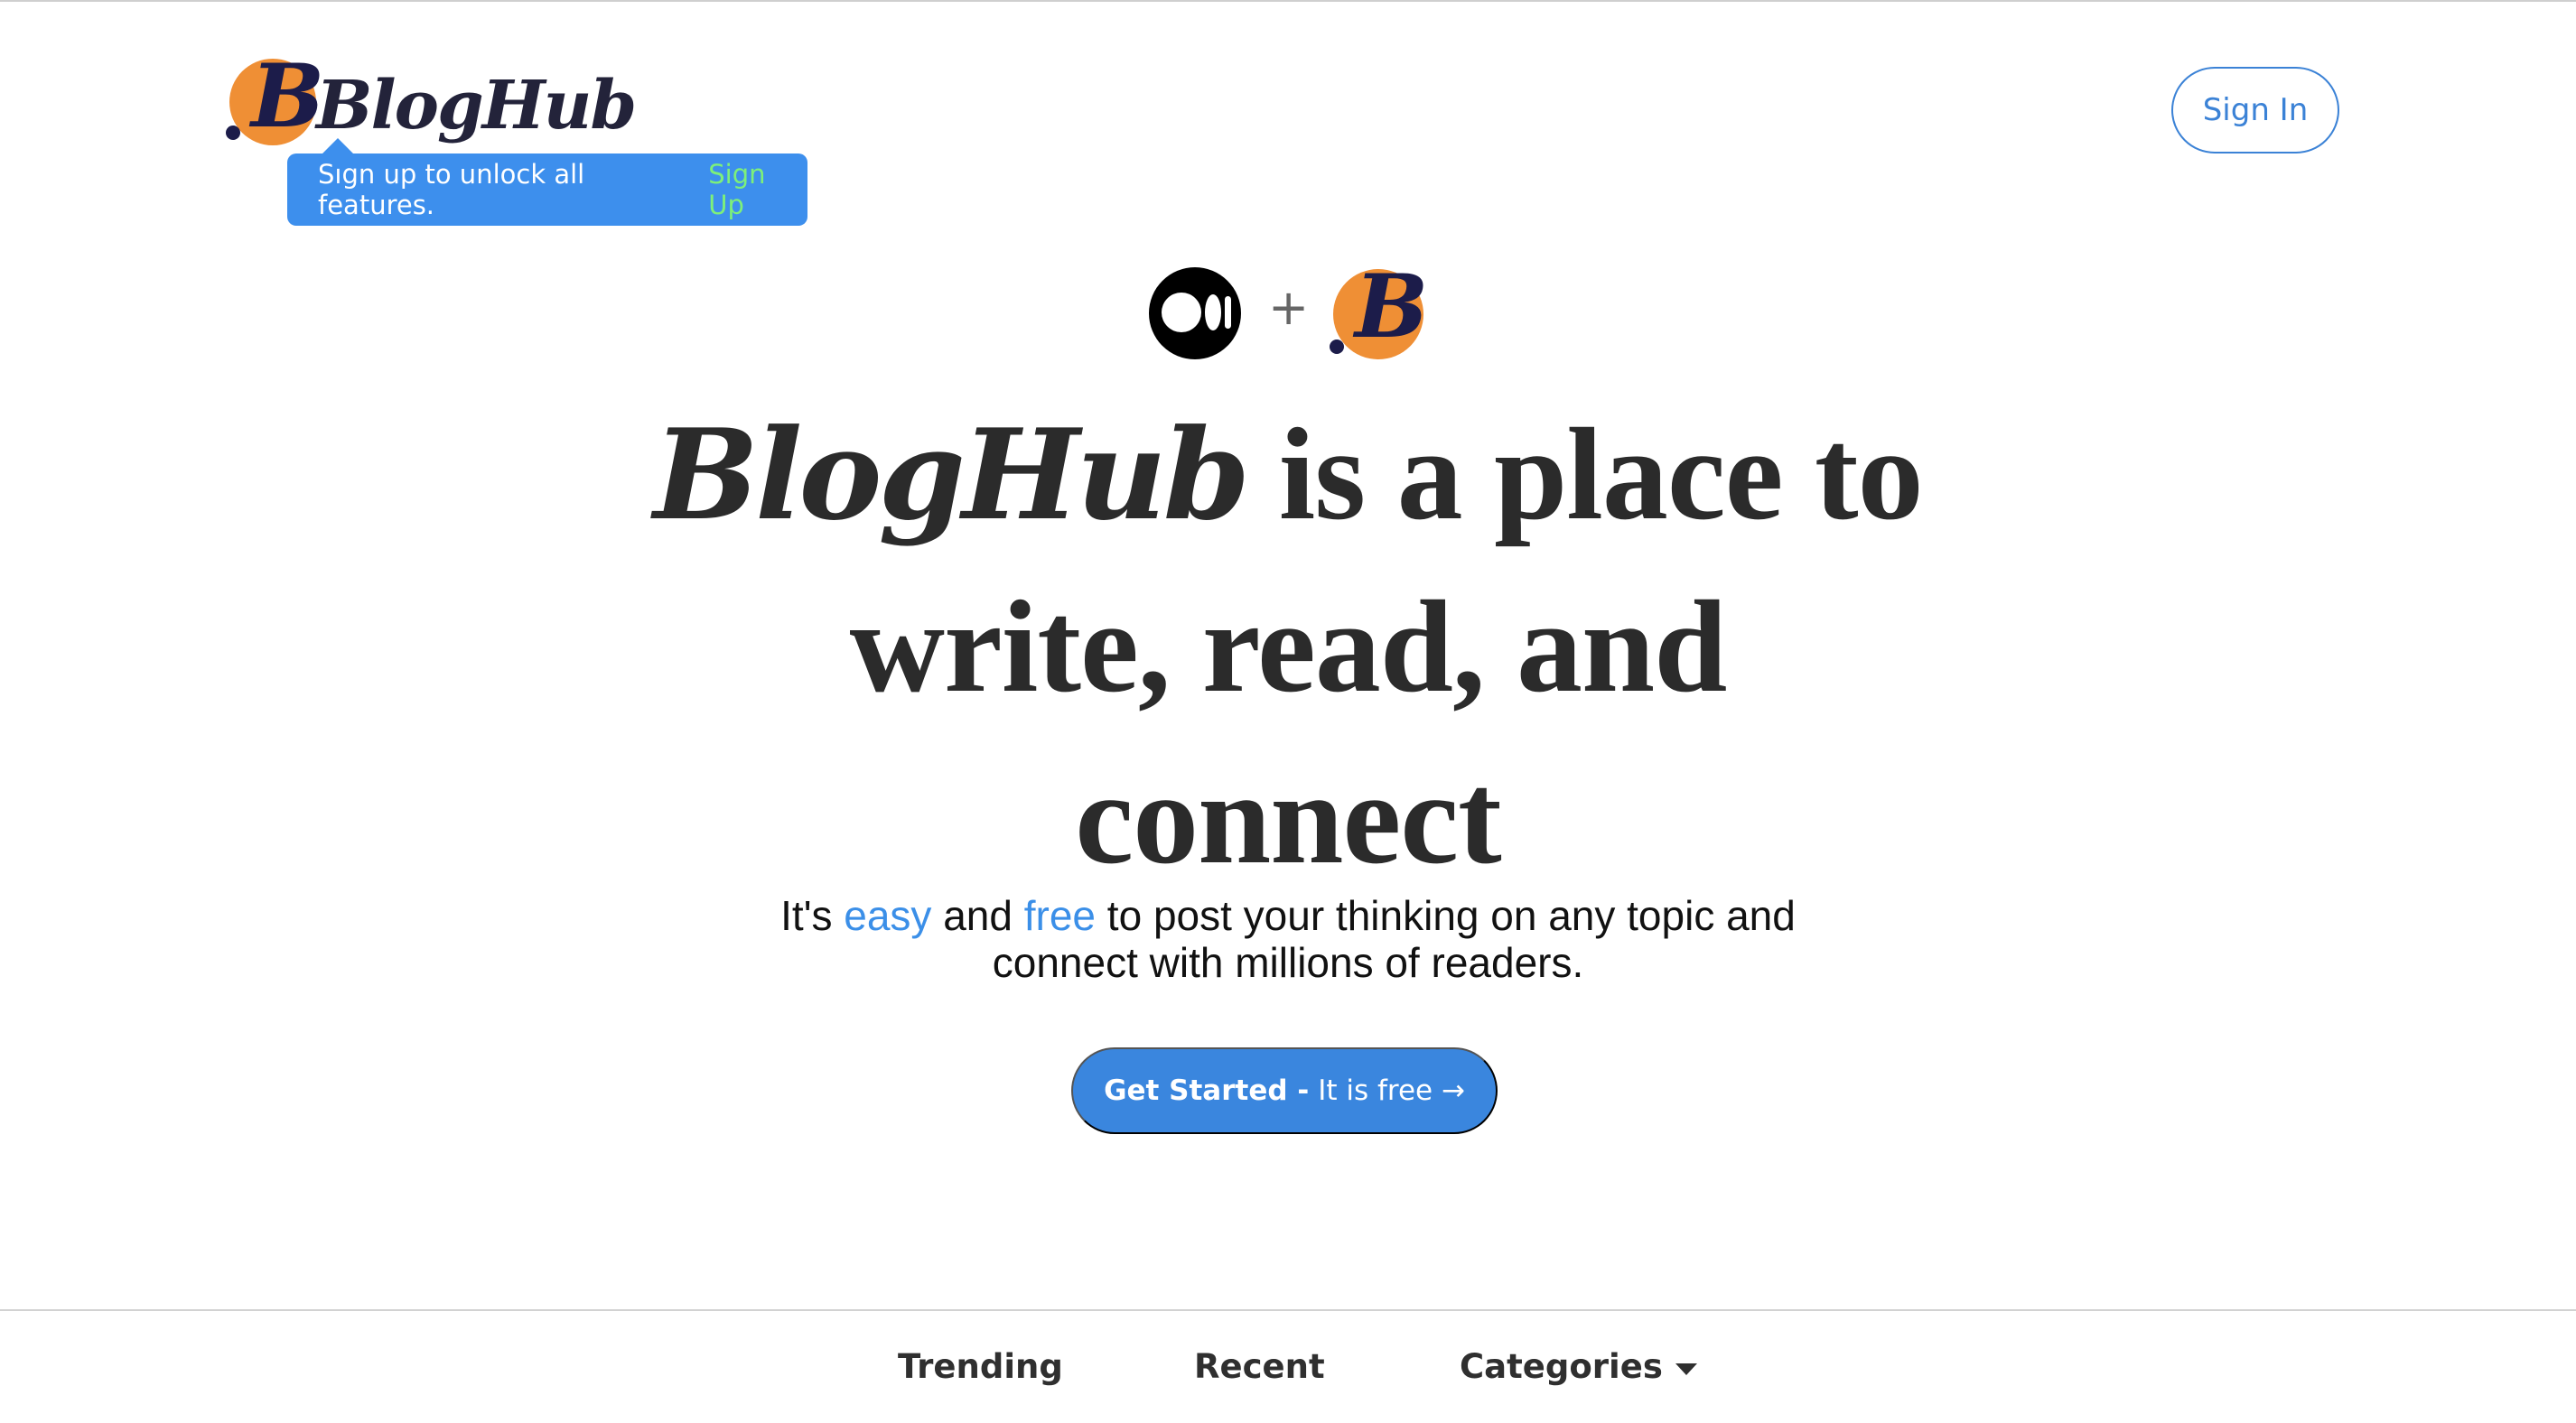 The image size is (2576, 1423). I want to click on plus-icon: +, so click(1289, 307).